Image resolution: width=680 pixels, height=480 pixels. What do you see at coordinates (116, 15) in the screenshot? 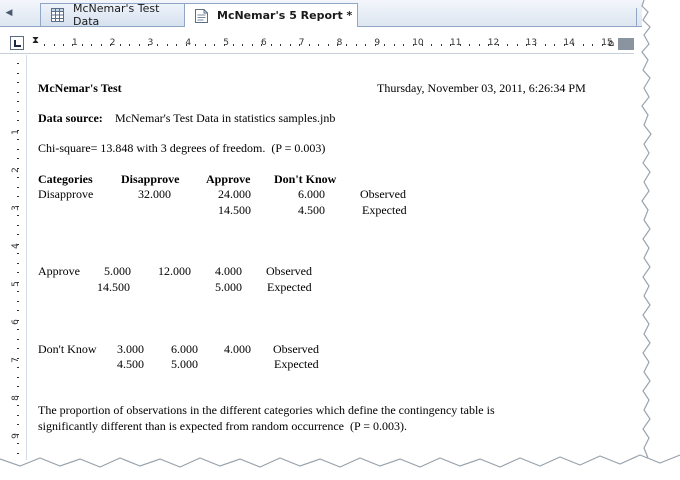
I see `tab-label: McNemar's Test Data` at bounding box center [116, 15].